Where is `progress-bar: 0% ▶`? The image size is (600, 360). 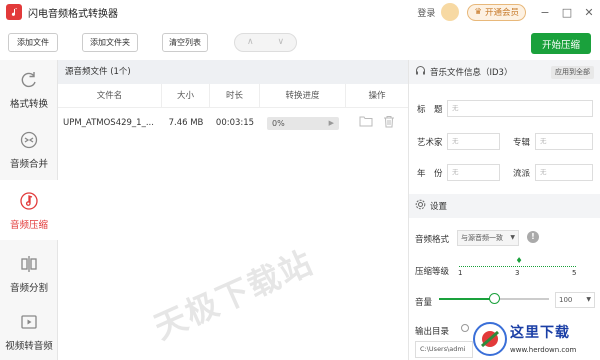
progress-bar: 0% ▶ is located at coordinates (303, 123).